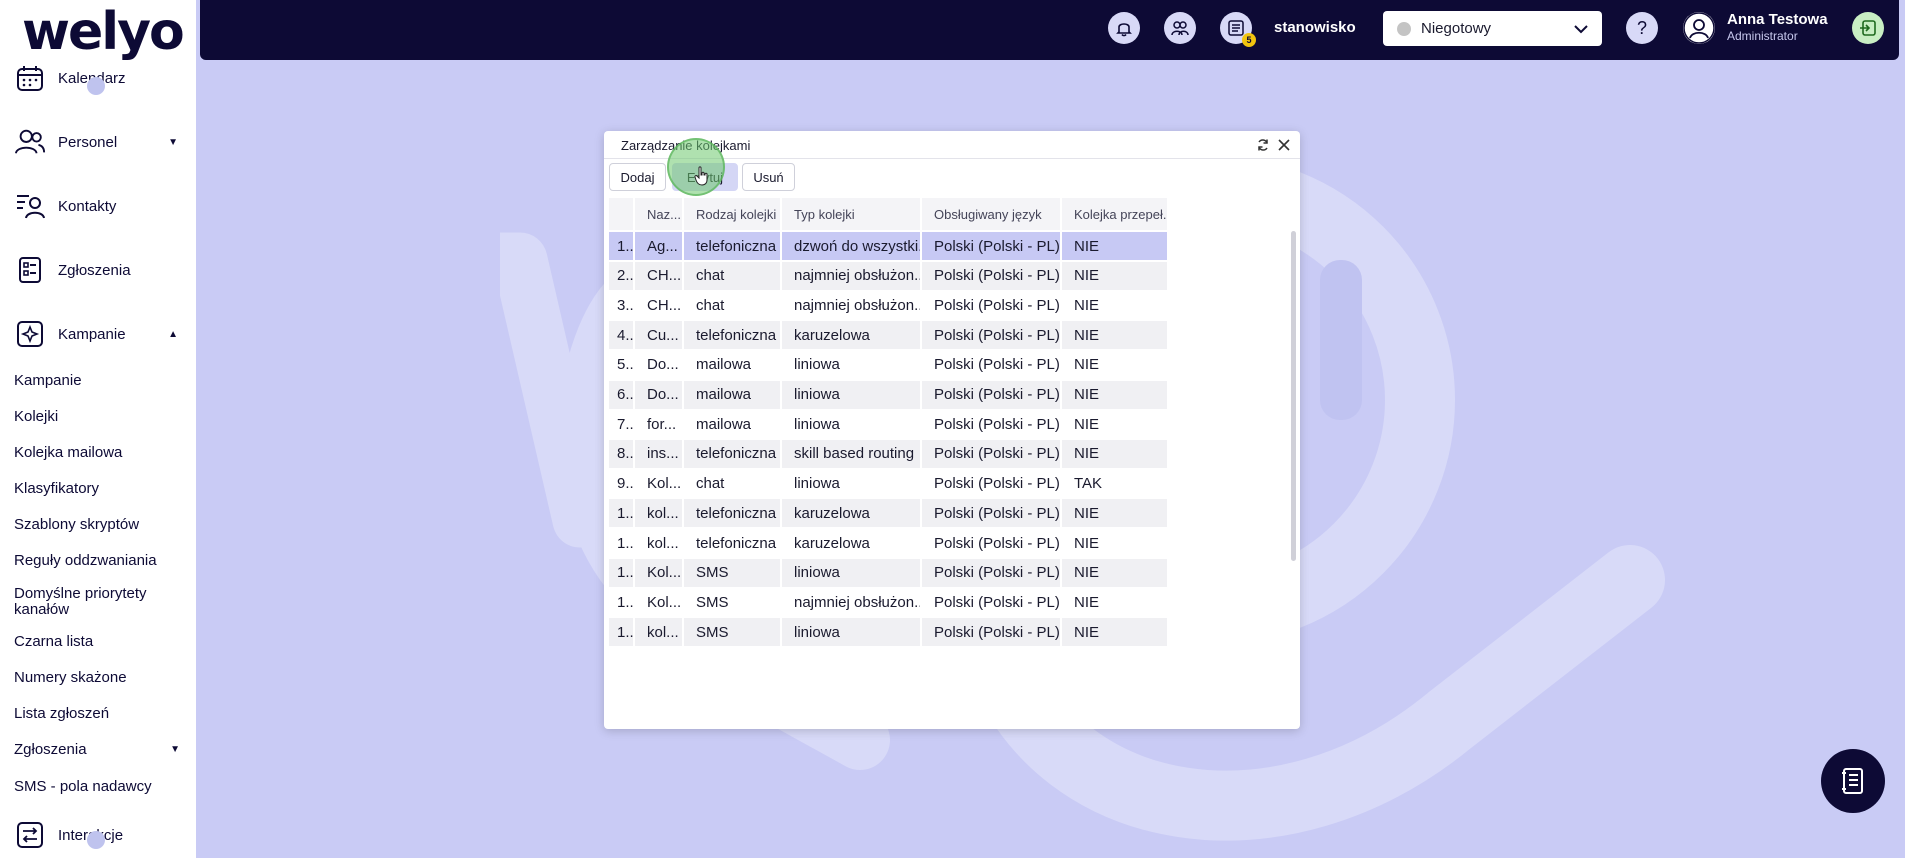 This screenshot has width=1905, height=858. I want to click on user-name: Anna Testowa, so click(1777, 19).